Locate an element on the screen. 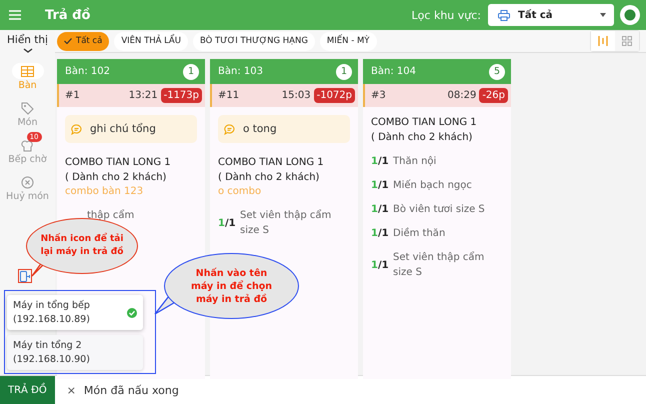  chevron-icon is located at coordinates (27, 50).